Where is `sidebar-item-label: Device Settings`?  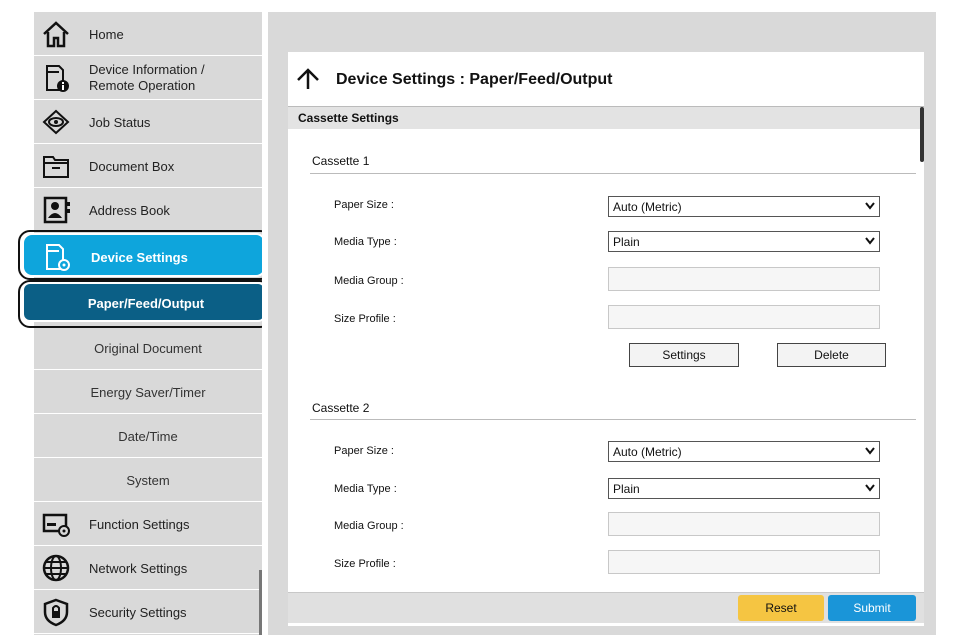 sidebar-item-label: Device Settings is located at coordinates (139, 257).